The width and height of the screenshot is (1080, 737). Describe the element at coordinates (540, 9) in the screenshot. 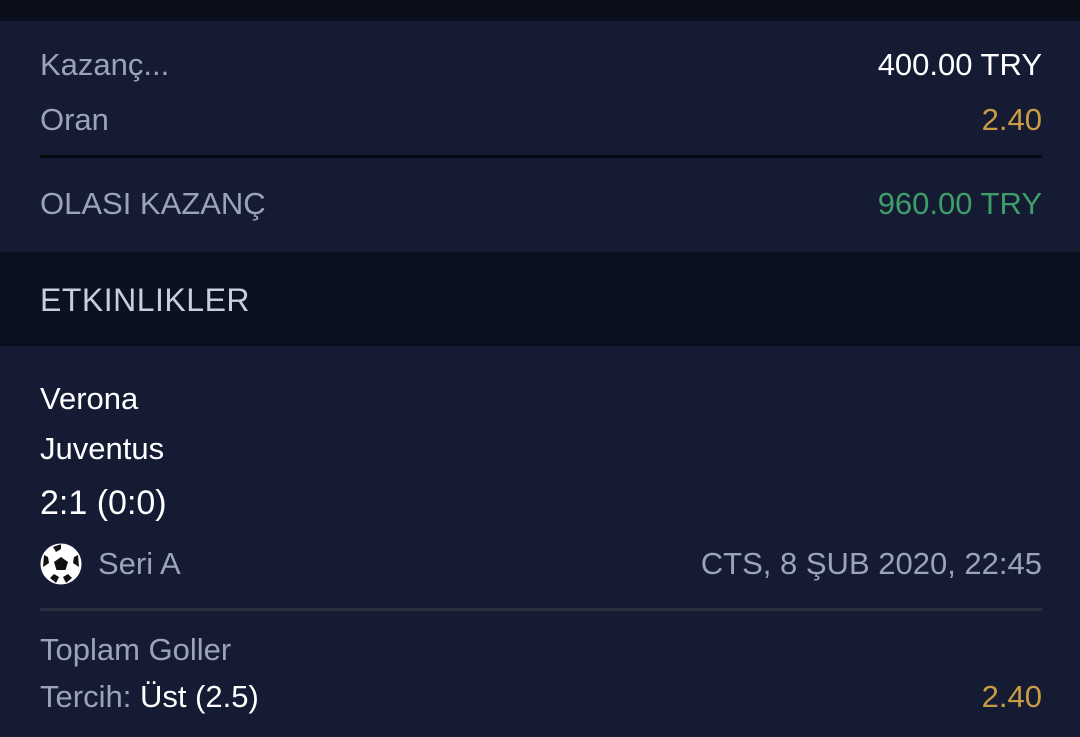

I see `top-bar` at that location.